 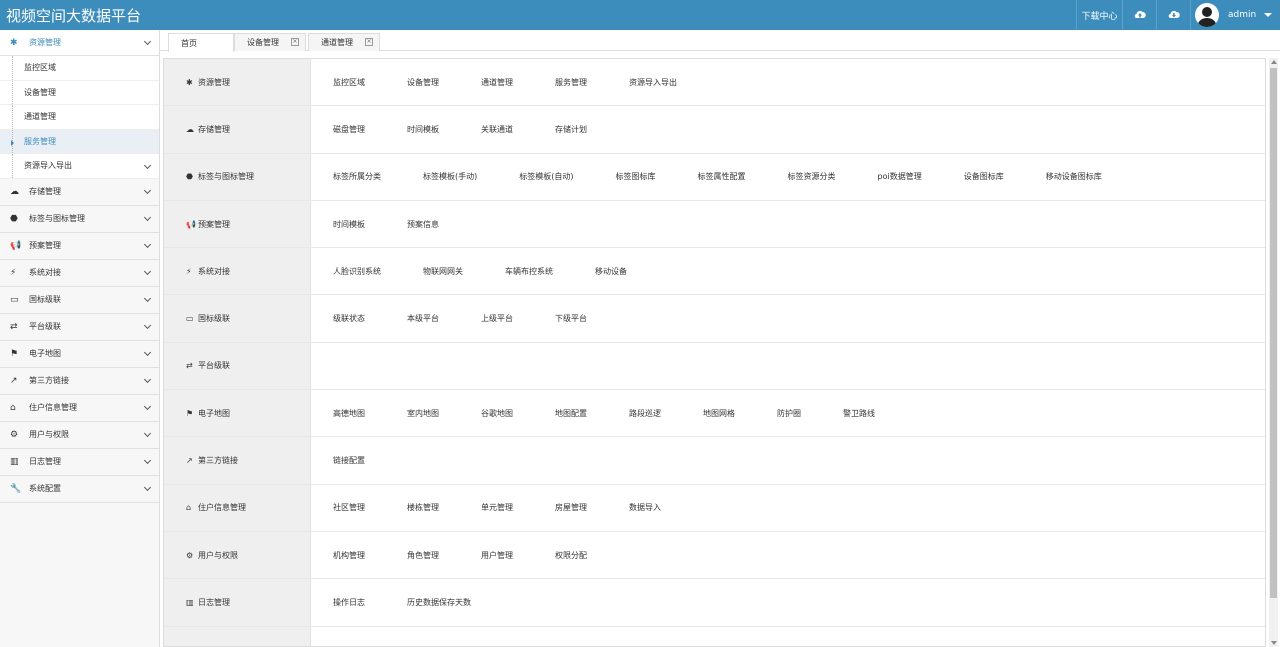 What do you see at coordinates (79, 92) in the screenshot?
I see `submenu-item: 设备管理` at bounding box center [79, 92].